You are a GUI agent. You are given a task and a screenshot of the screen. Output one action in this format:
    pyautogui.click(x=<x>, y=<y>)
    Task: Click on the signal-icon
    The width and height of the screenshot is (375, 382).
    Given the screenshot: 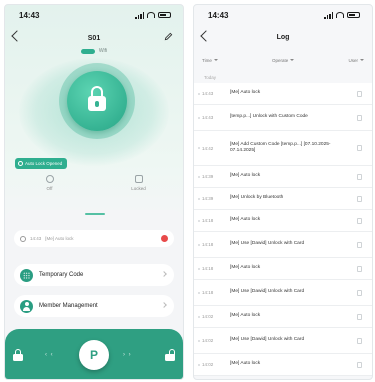 What is the action you would take?
    pyautogui.click(x=328, y=15)
    